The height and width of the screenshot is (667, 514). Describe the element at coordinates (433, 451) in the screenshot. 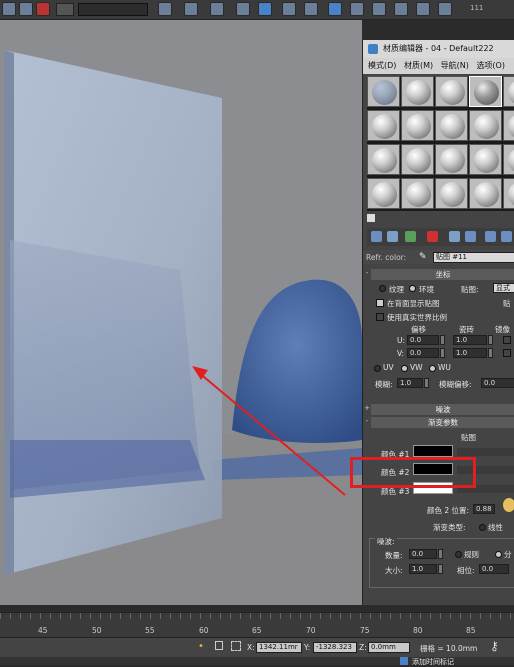

I see `color1-swatch` at that location.